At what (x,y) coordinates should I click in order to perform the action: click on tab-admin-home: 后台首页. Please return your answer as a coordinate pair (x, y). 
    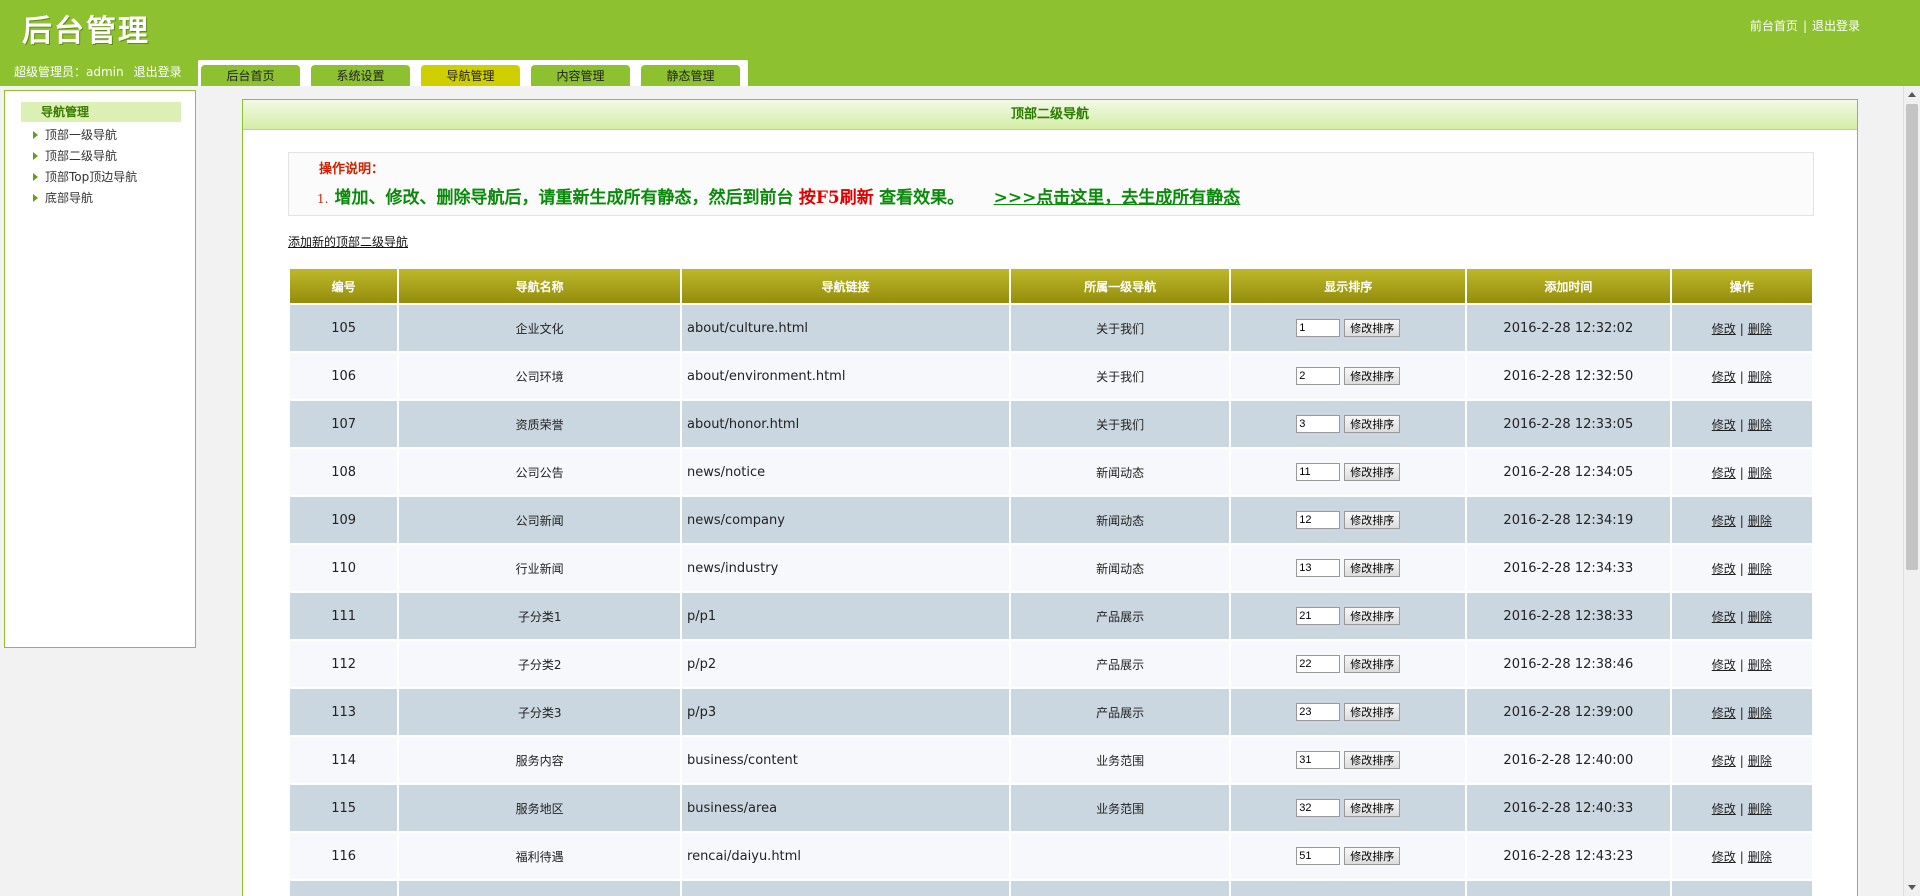
    Looking at the image, I should click on (250, 75).